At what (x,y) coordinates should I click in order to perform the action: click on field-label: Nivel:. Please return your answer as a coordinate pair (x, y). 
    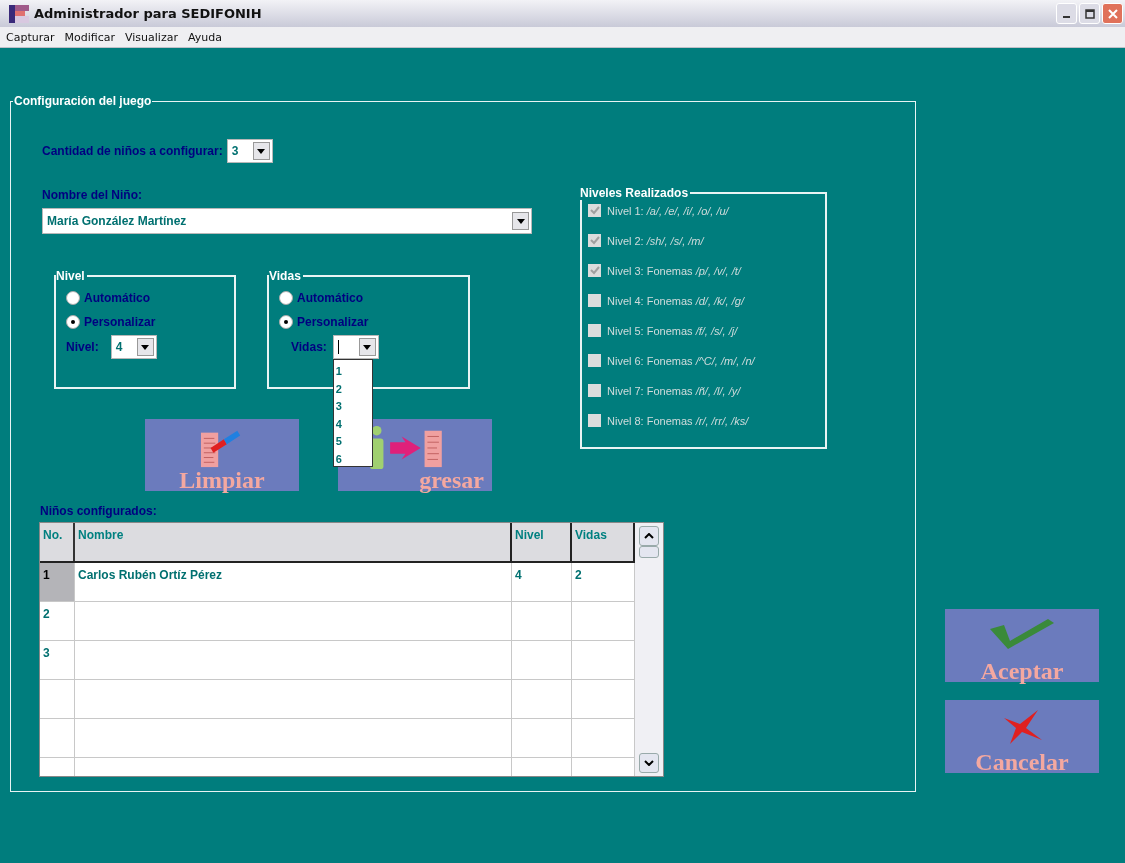
    Looking at the image, I should click on (82, 347).